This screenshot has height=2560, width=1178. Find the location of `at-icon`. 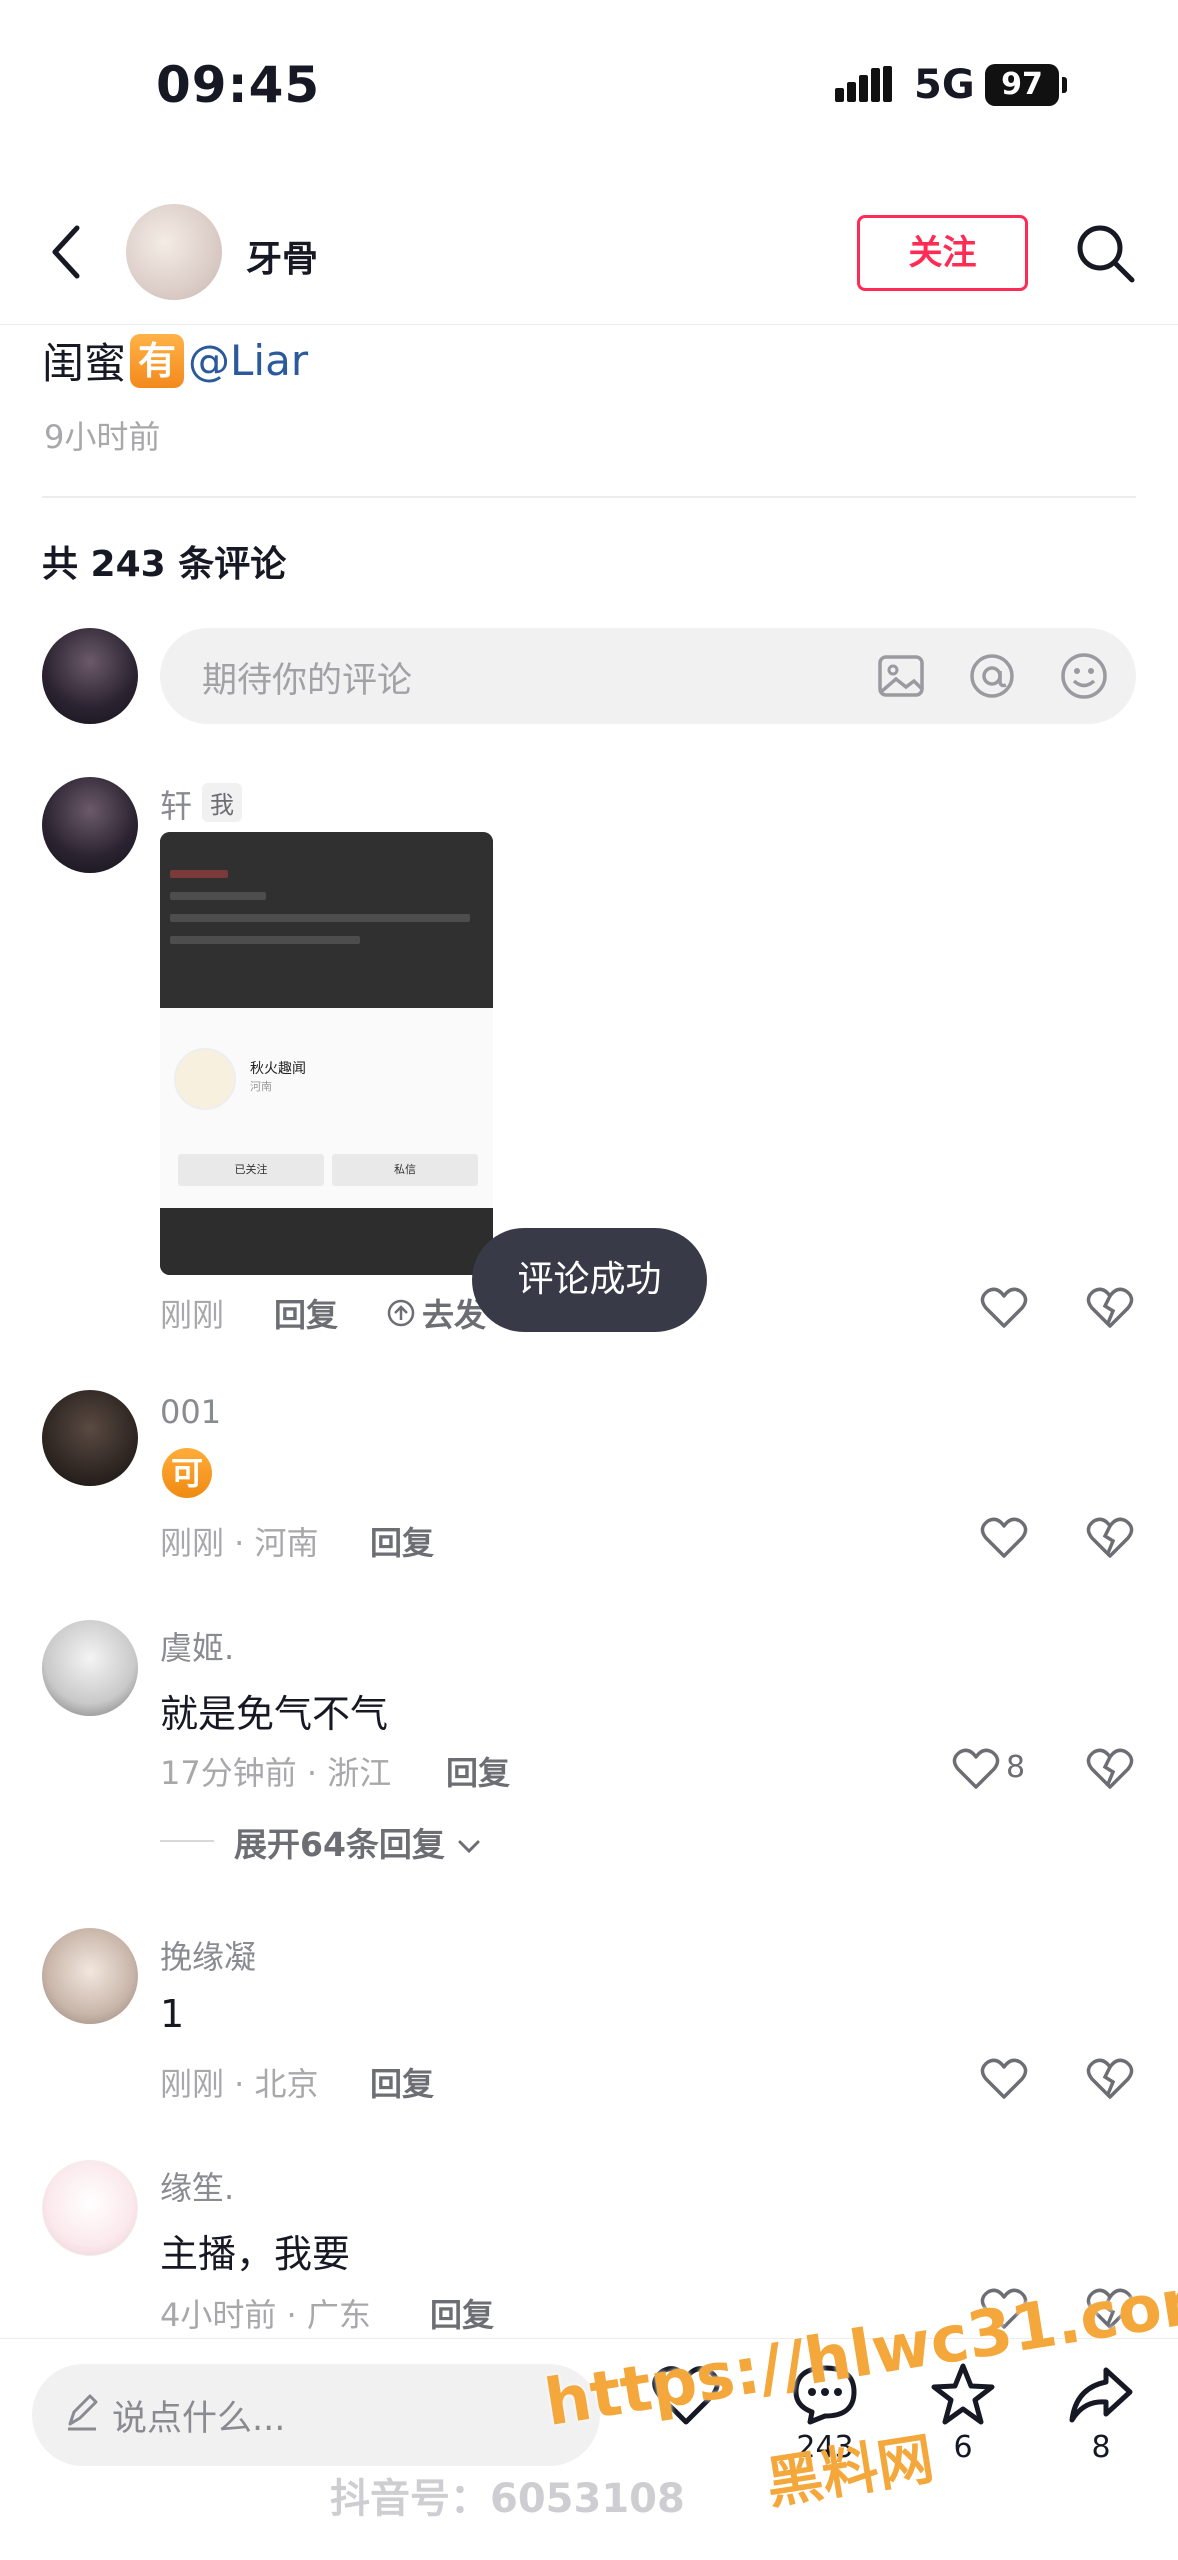

at-icon is located at coordinates (992, 676).